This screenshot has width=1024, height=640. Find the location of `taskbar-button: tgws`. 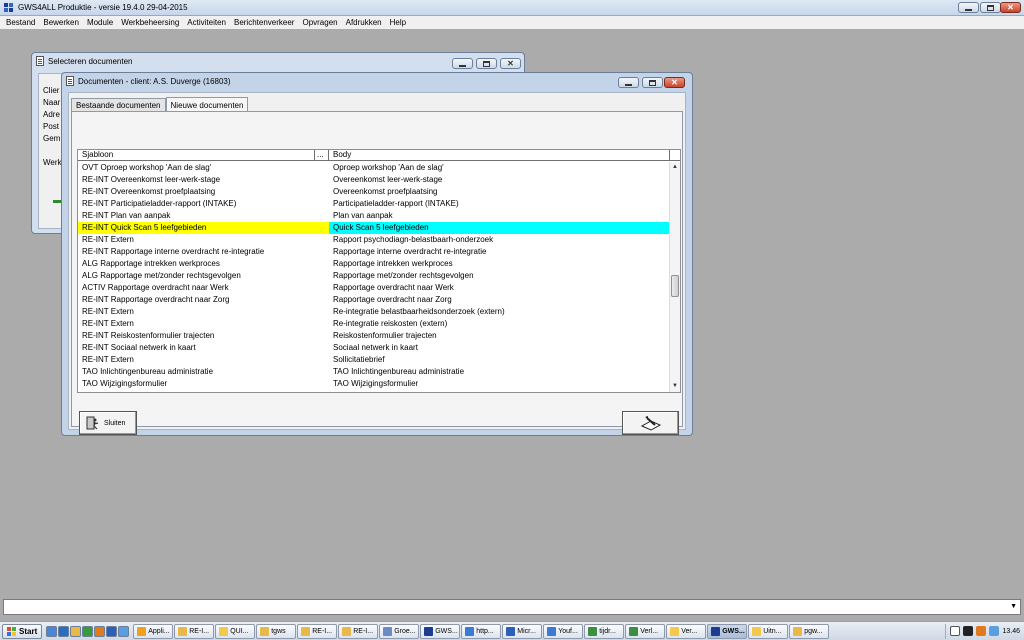

taskbar-button: tgws is located at coordinates (276, 631).